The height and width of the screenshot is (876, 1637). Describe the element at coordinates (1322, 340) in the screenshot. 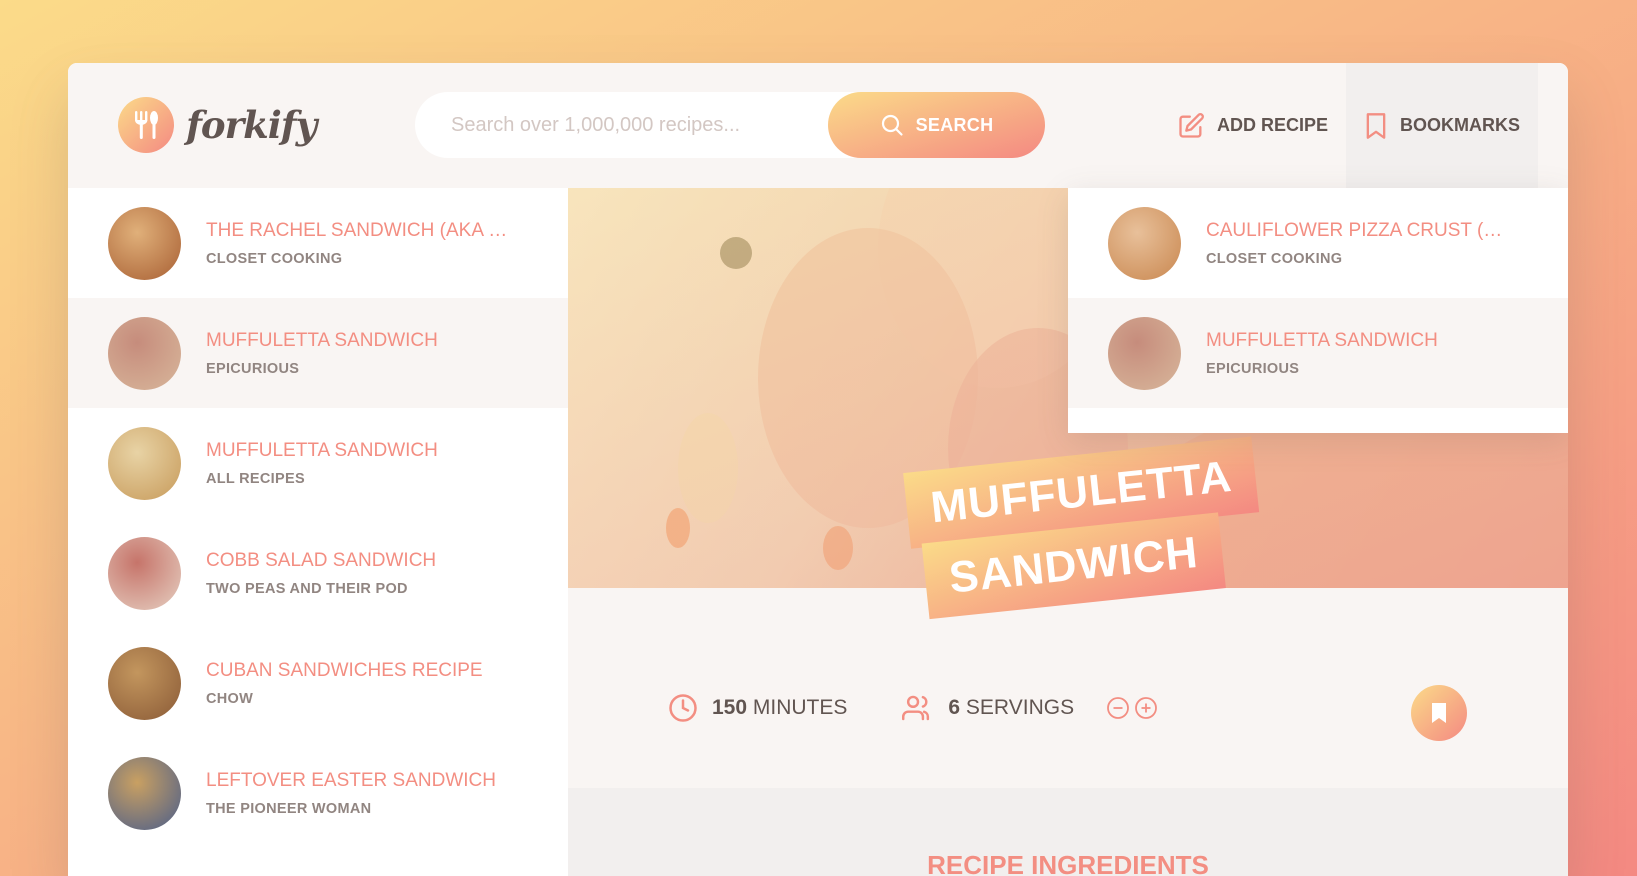

I see `bookmark-title: MUFFULETTA SANDWICH` at that location.